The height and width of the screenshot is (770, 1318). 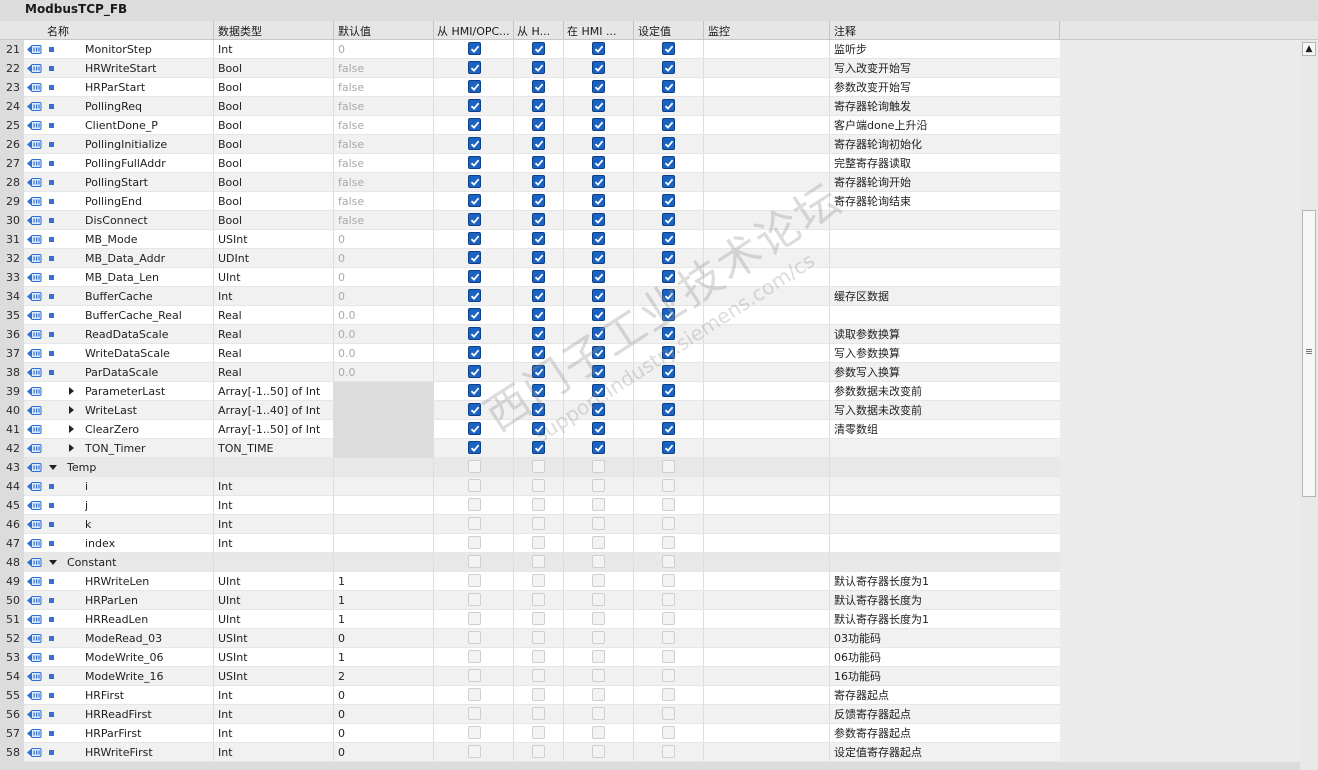 I want to click on name-cell: HRParFirst, so click(x=148, y=733).